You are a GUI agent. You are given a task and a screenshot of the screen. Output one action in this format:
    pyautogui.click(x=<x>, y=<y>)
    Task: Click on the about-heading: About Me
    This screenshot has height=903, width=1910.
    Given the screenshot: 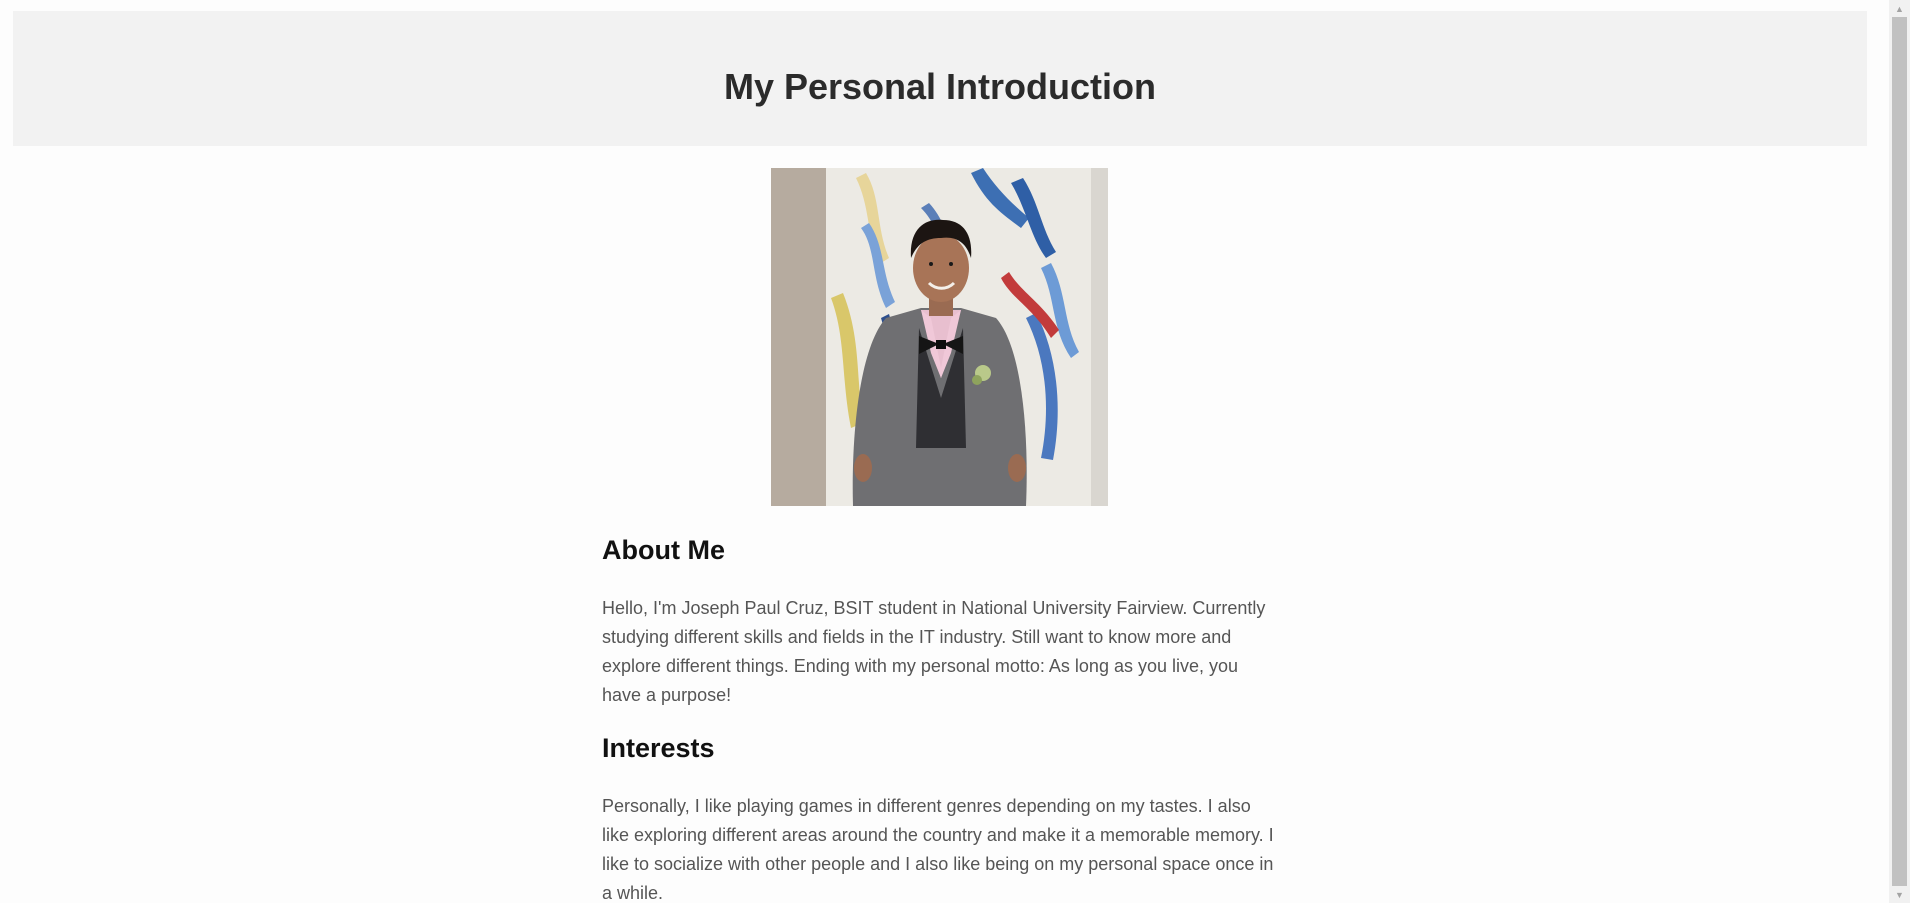 What is the action you would take?
    pyautogui.click(x=663, y=550)
    